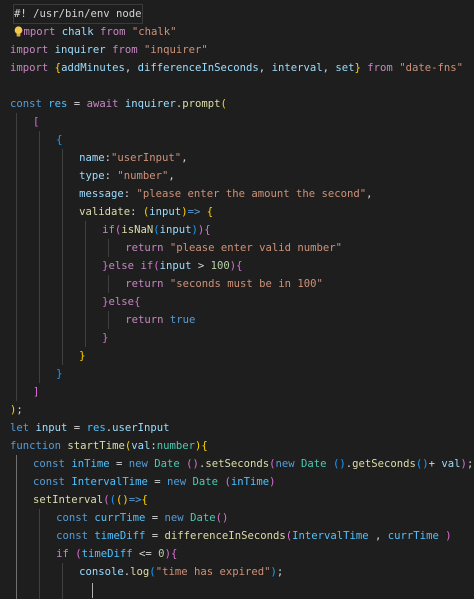  Describe the element at coordinates (18, 32) in the screenshot. I see `lightbulb-icon` at that location.